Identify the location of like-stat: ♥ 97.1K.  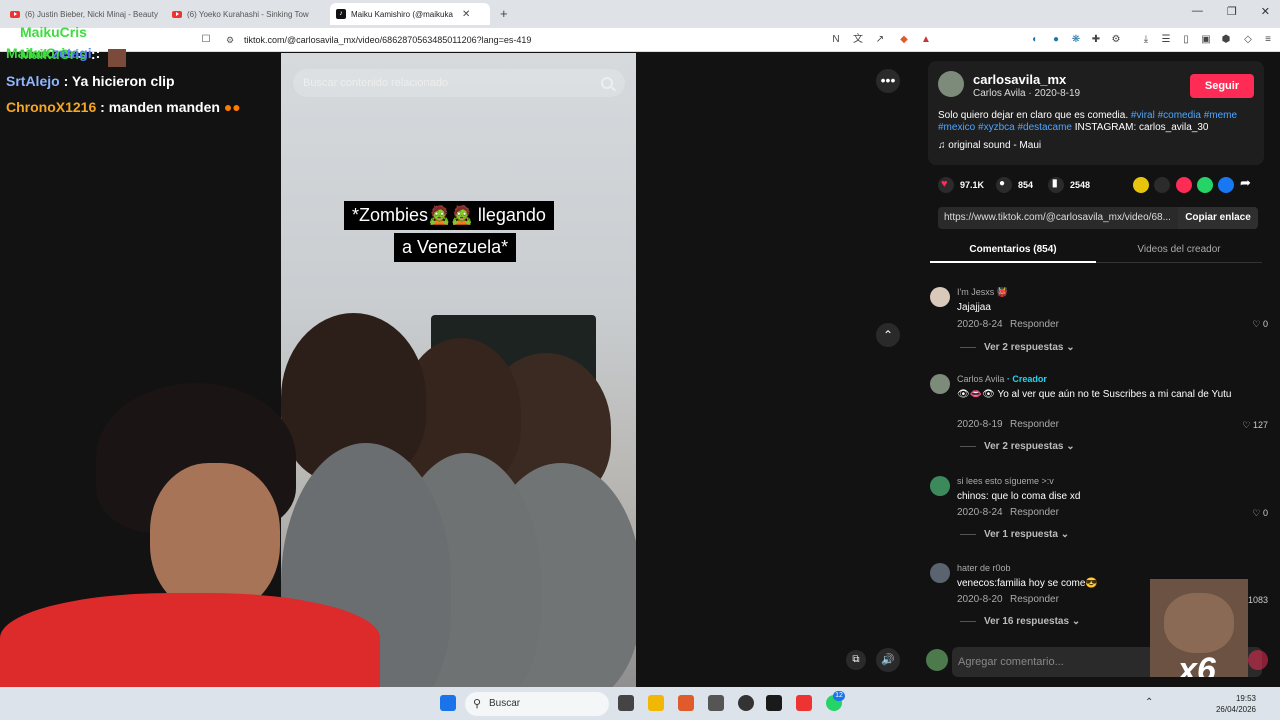
(961, 185).